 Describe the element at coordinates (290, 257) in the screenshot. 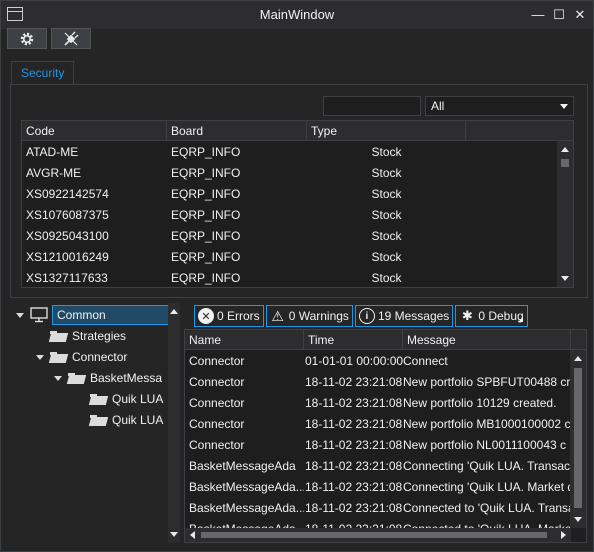

I see `table-row: XS1210016249 EQRP_INFO Stock` at that location.